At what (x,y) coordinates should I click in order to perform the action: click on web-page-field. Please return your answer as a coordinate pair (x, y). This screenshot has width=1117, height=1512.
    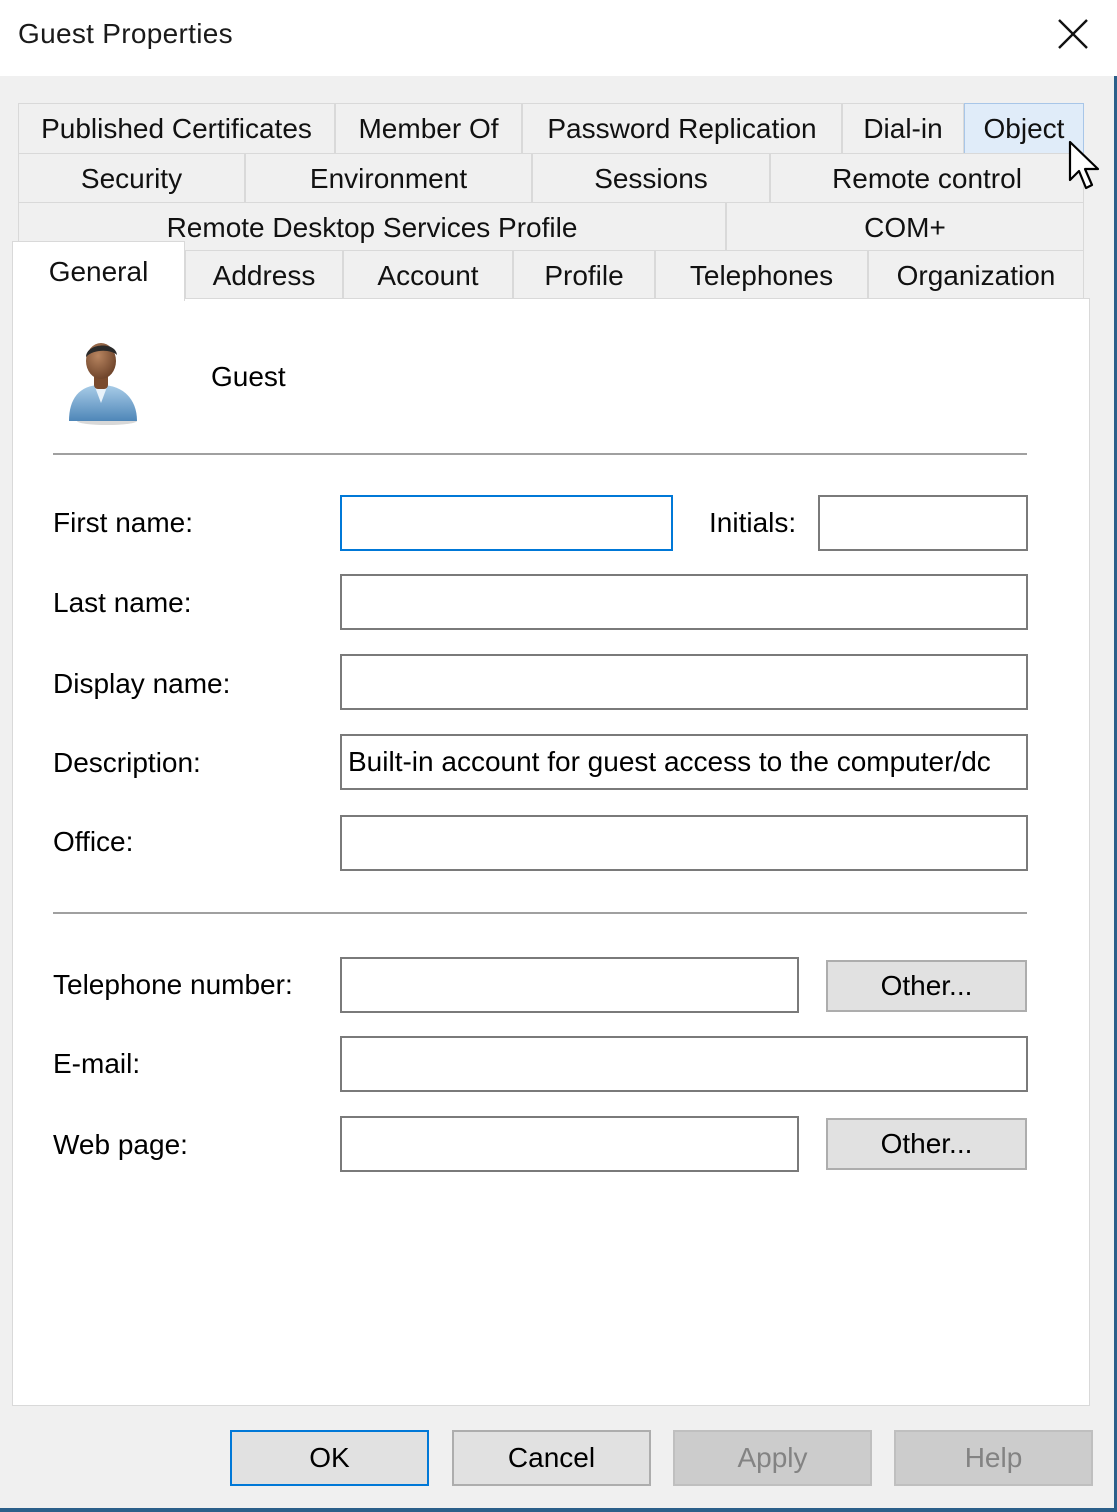
    Looking at the image, I should click on (569, 1144).